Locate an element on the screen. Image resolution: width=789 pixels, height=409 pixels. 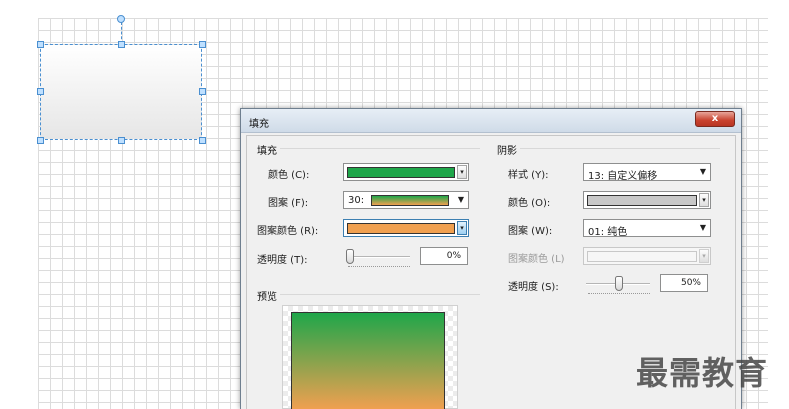
shadow-style-label: 样式 (Y): is located at coordinates (528, 175).